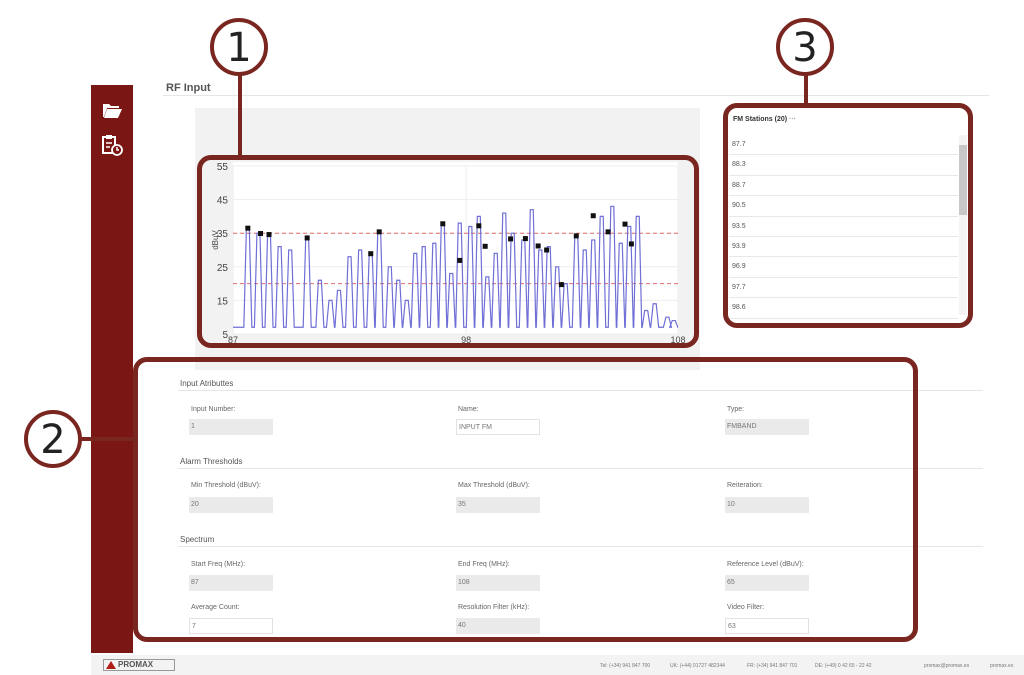 This screenshot has height=675, width=1024. Describe the element at coordinates (697, 666) in the screenshot. I see `footer-phone-uk: UK: (+44) 01727 482344` at that location.